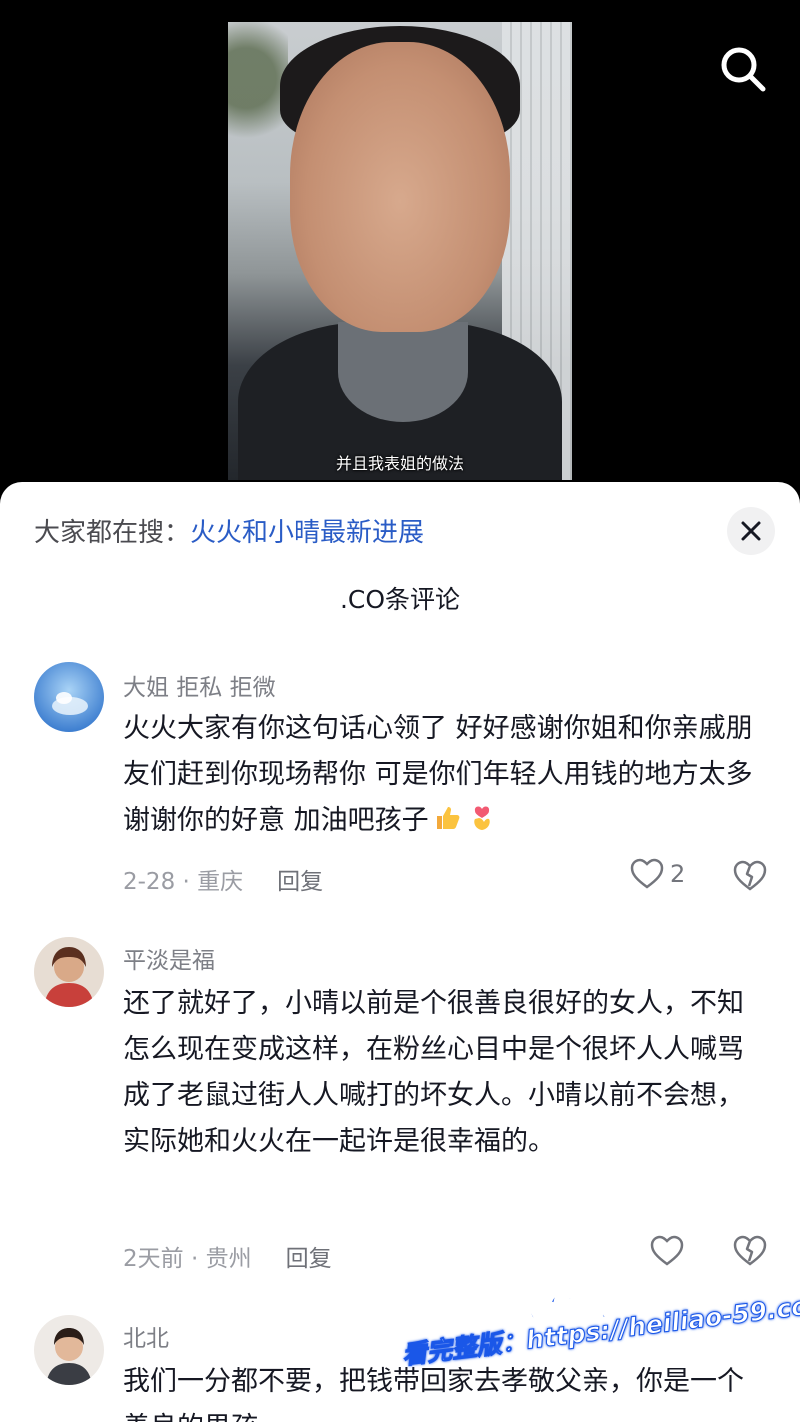 This screenshot has height=1422, width=800. I want to click on comment-username: 大姐 拒私 拒微, so click(199, 685).